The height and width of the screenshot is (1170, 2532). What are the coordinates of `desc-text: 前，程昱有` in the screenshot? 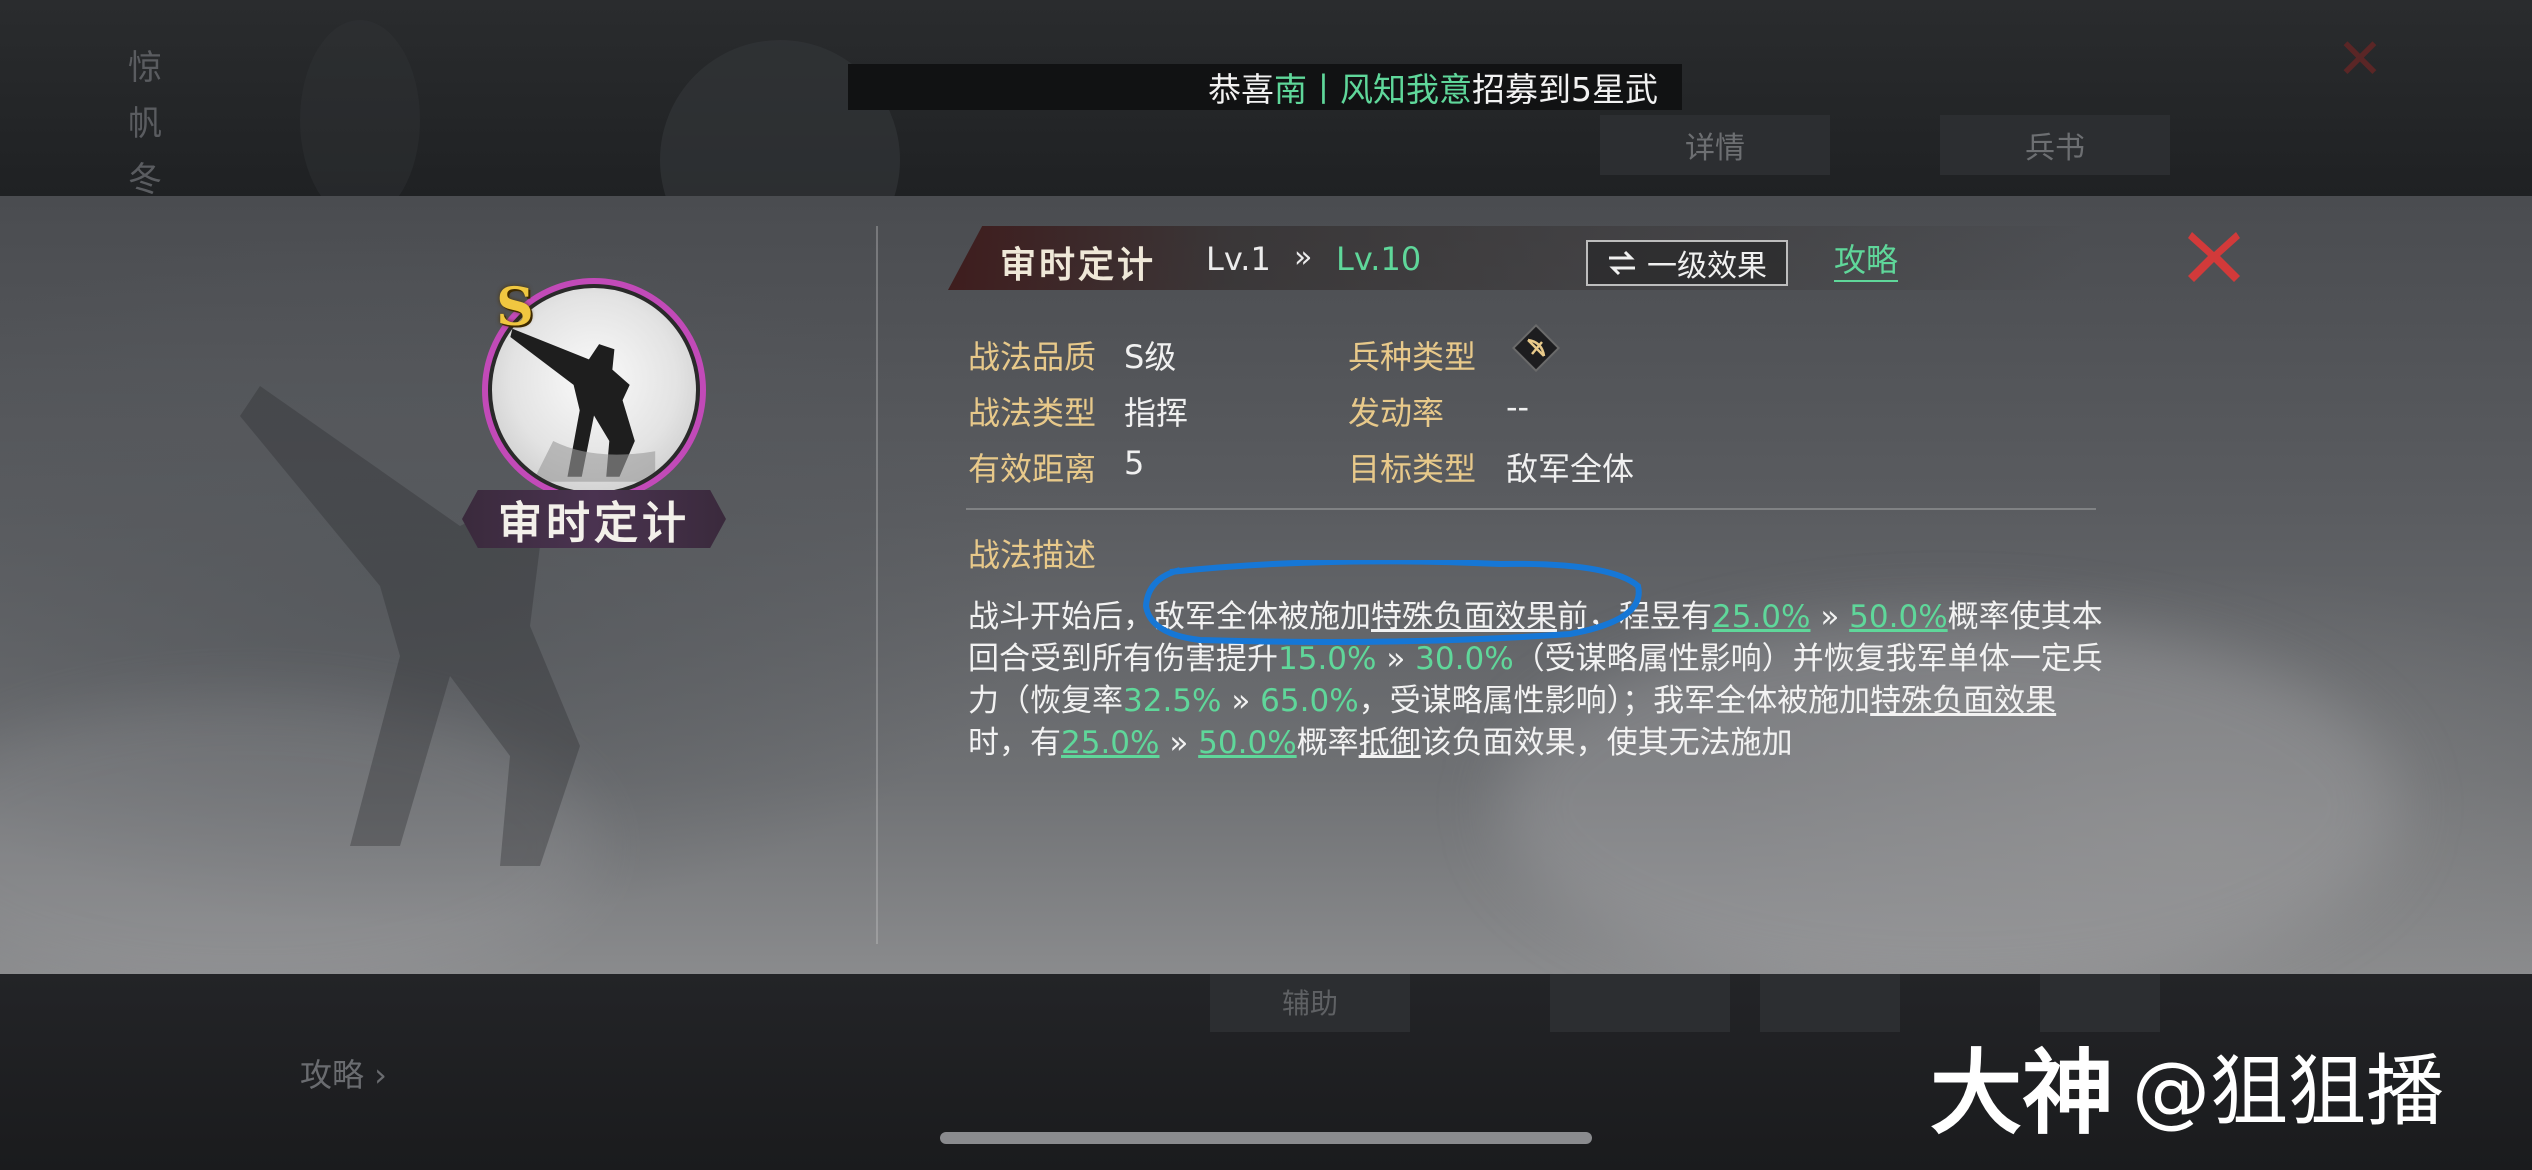 It's located at (1634, 617).